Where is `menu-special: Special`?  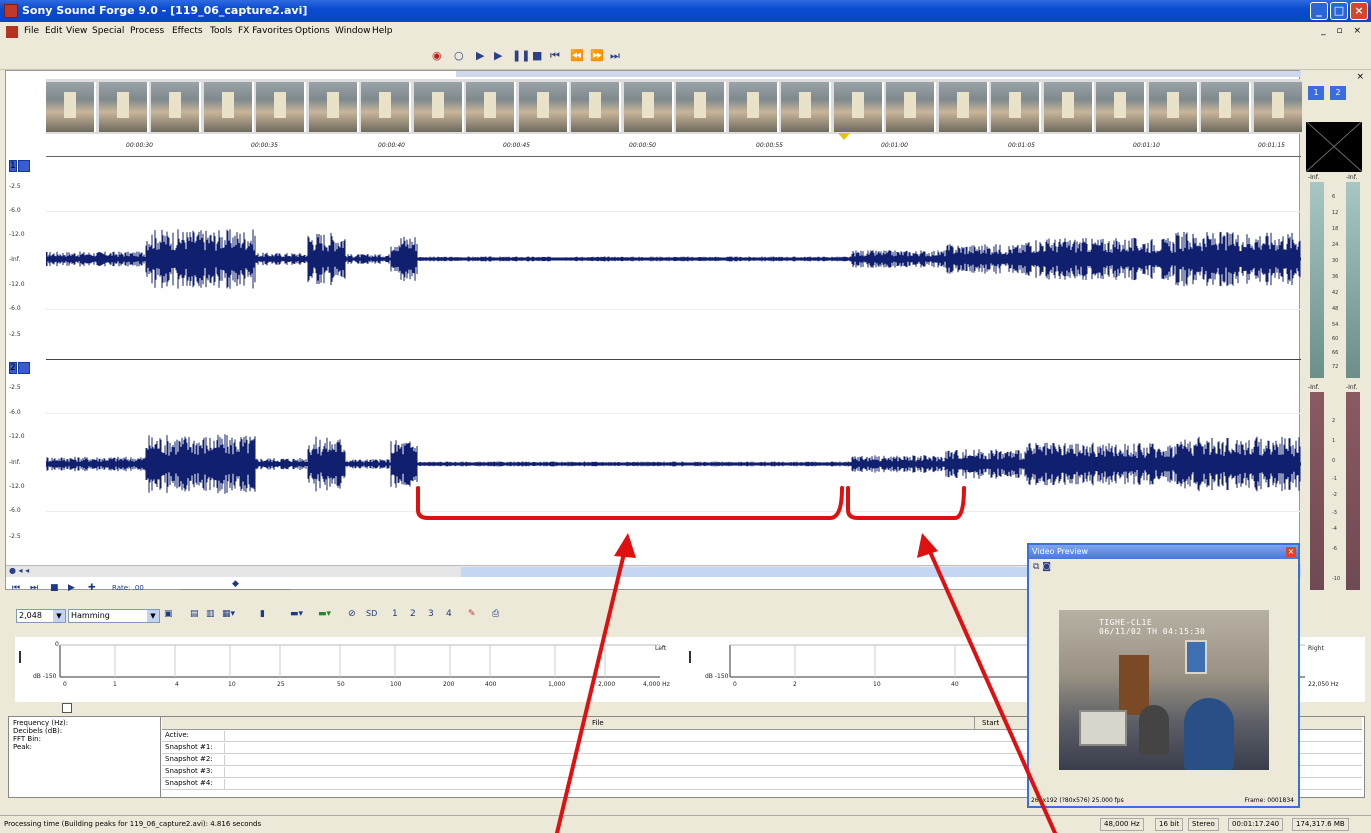 menu-special: Special is located at coordinates (108, 31).